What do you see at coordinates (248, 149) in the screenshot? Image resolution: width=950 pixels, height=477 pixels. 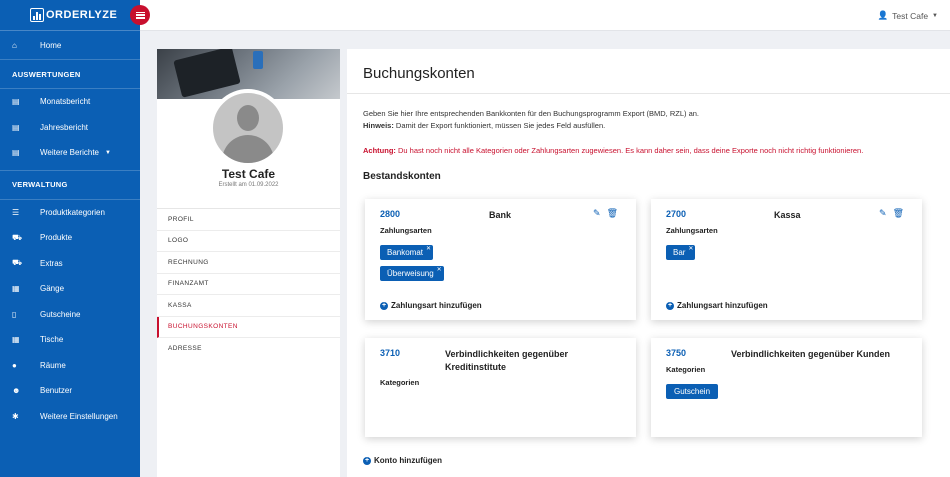 I see `avatar-body` at bounding box center [248, 149].